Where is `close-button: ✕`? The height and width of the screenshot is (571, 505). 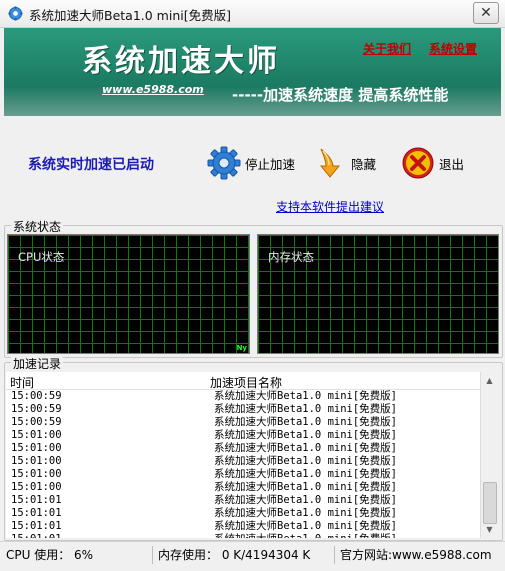 close-button: ✕ is located at coordinates (486, 13).